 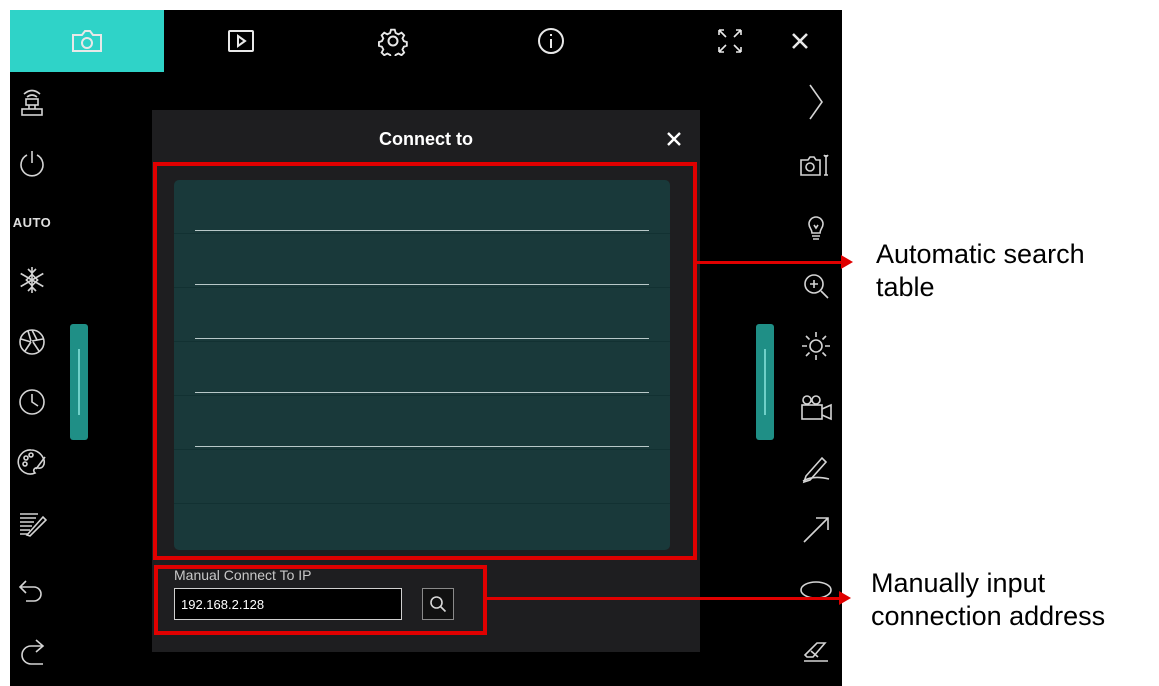 I want to click on lamp-icon, so click(x=816, y=228).